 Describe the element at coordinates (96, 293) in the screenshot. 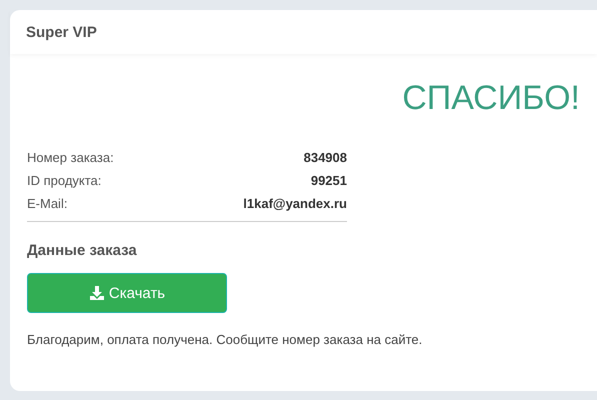

I see `download-icon` at that location.